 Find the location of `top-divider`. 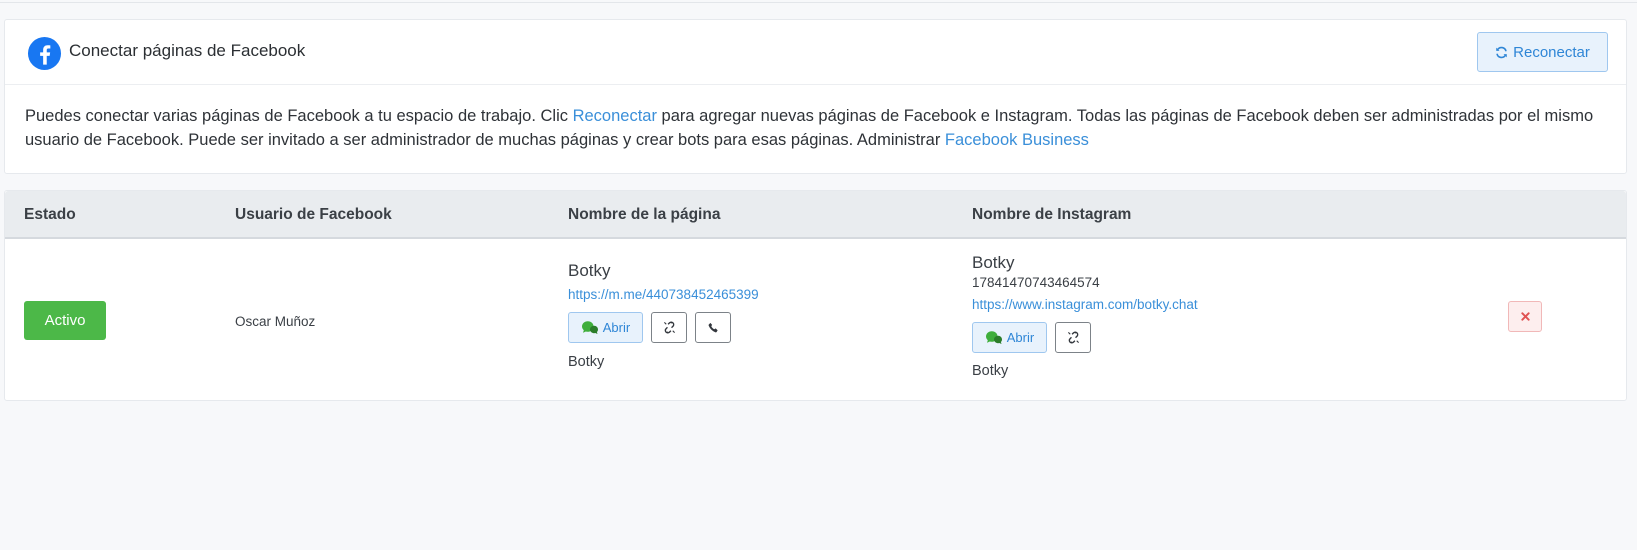

top-divider is located at coordinates (818, 2).